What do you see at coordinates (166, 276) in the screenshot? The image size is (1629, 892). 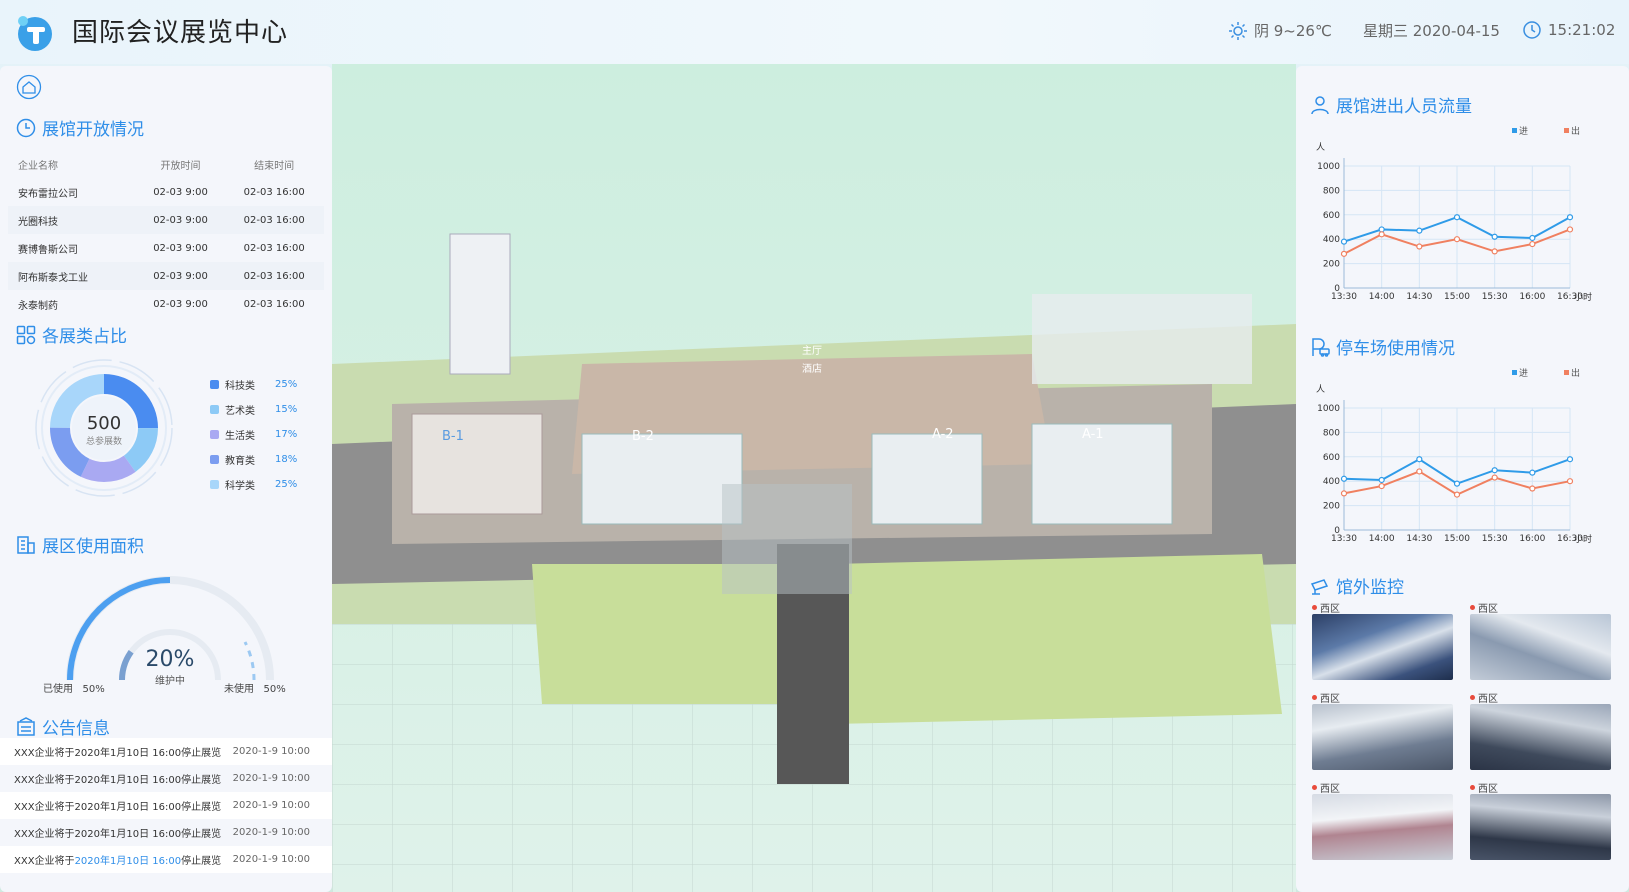 I see `table-row: 阿布斯泰戈工业 02-03 9:00 02-03 16:00` at bounding box center [166, 276].